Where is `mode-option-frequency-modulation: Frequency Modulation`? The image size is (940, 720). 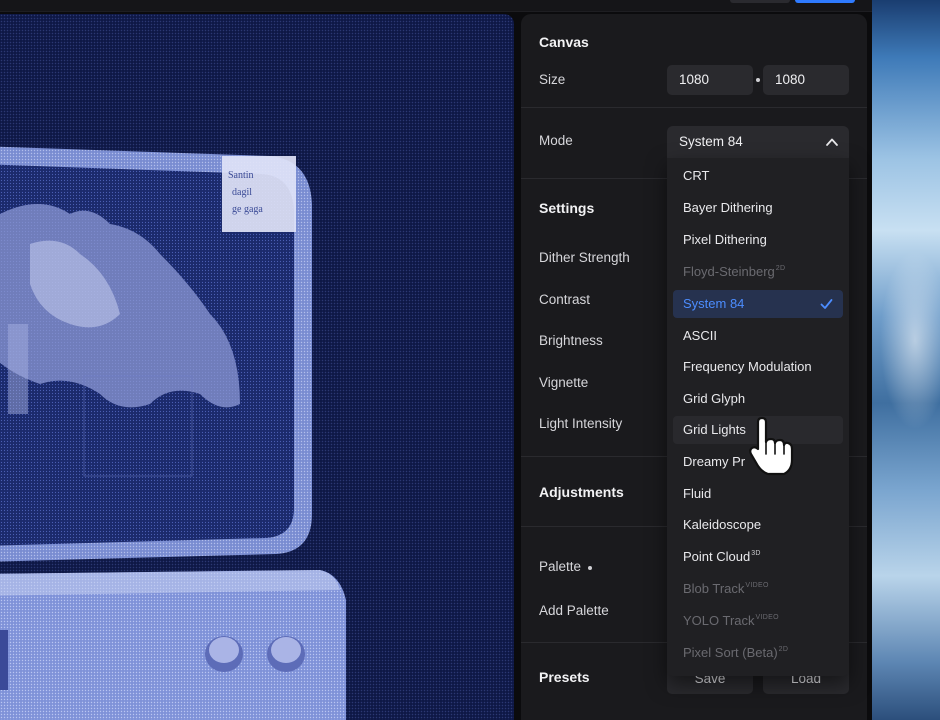
mode-option-frequency-modulation: Frequency Modulation is located at coordinates (758, 367).